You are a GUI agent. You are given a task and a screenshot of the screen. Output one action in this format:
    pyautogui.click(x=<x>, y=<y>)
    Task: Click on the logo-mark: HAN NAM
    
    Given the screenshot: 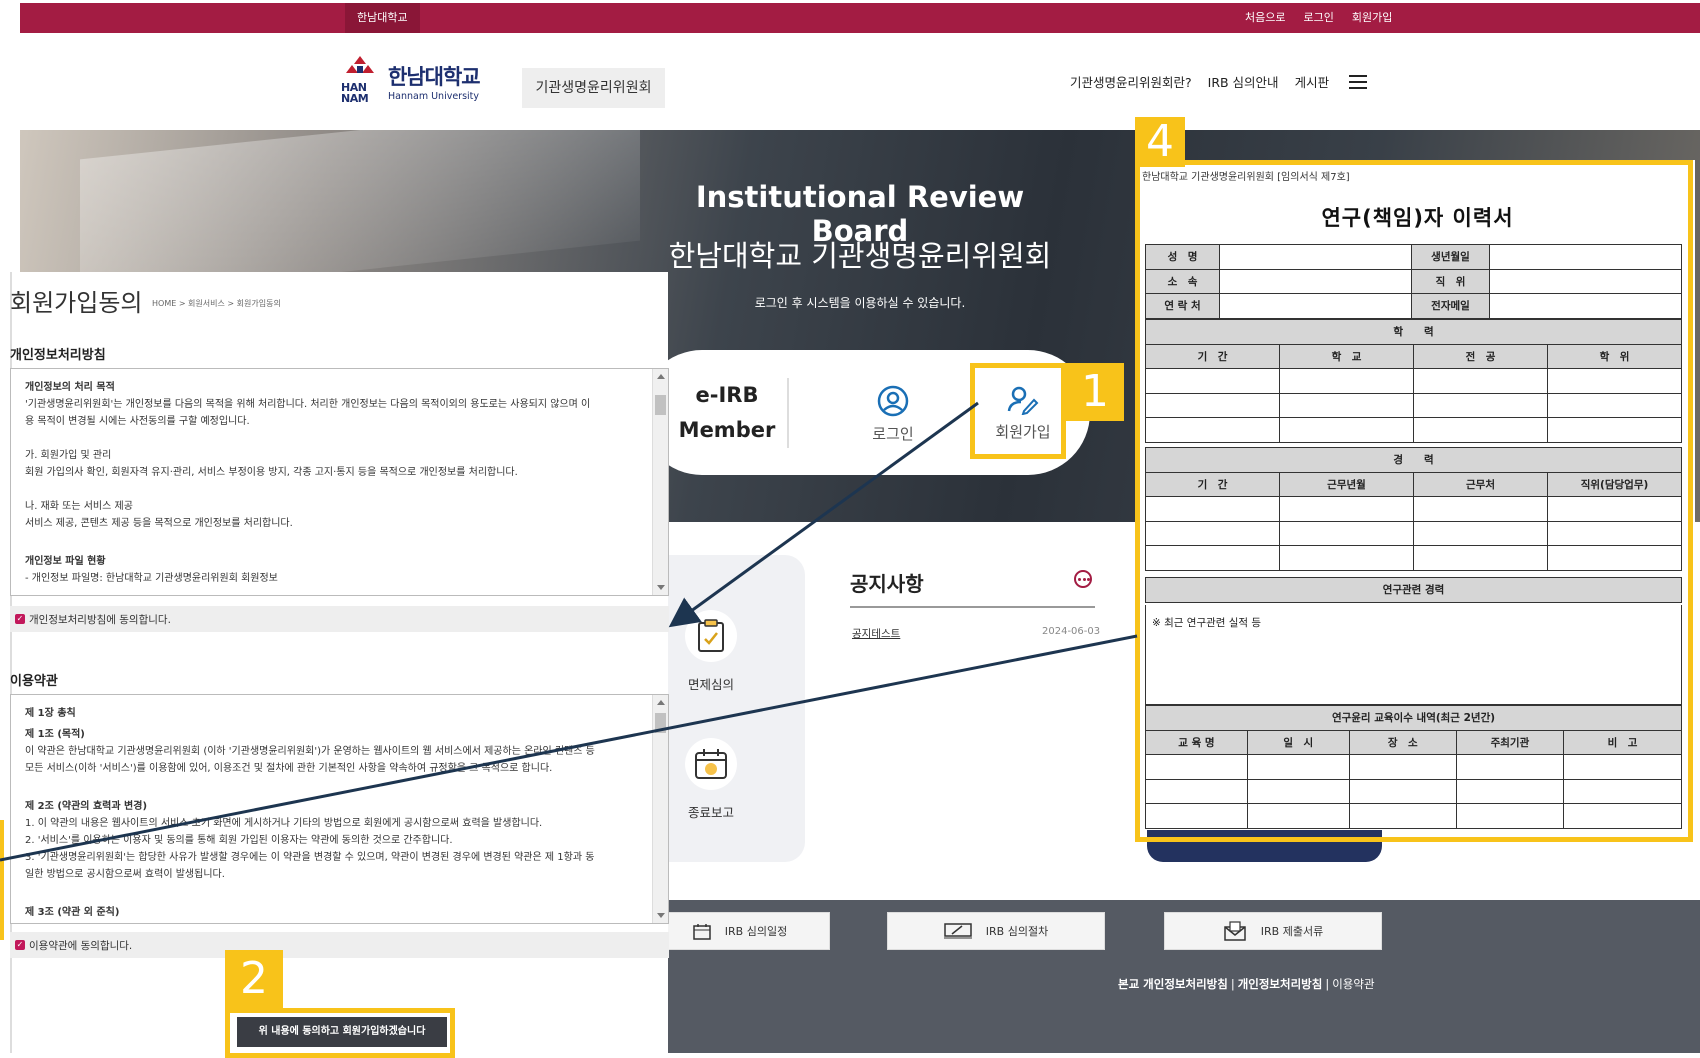 What is the action you would take?
    pyautogui.click(x=360, y=81)
    